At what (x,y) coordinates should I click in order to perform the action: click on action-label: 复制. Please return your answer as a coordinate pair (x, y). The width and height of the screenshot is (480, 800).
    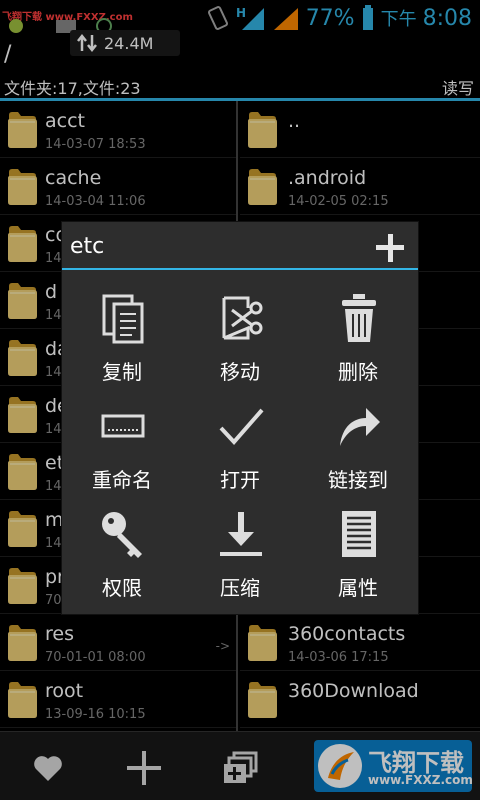
    Looking at the image, I should click on (122, 372).